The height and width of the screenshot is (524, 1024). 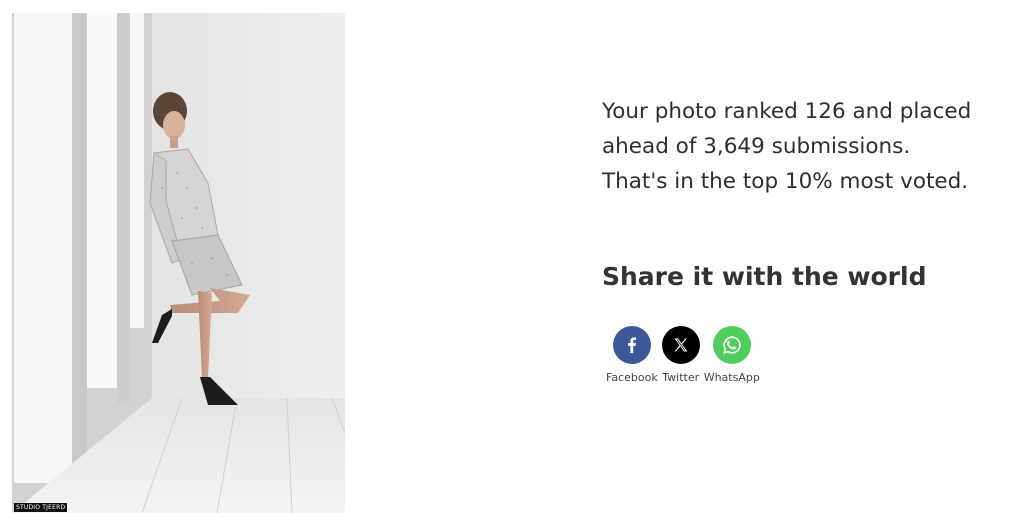 I want to click on rank-line-1: Your photo ranked 126 and placed, so click(x=787, y=111).